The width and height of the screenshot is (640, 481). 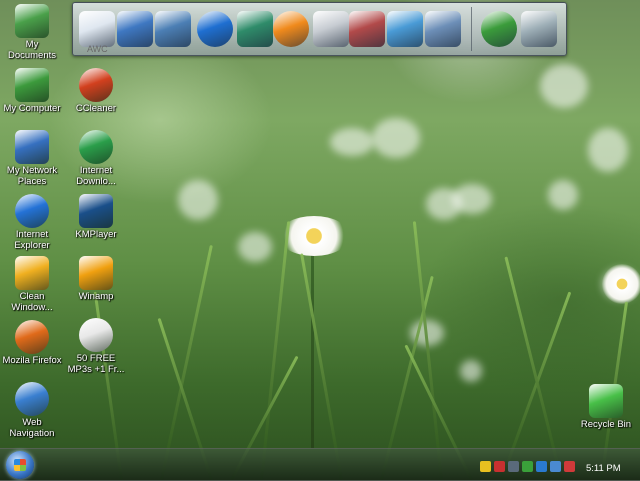 What do you see at coordinates (32, 21) in the screenshot?
I see `my-documents-icon` at bounding box center [32, 21].